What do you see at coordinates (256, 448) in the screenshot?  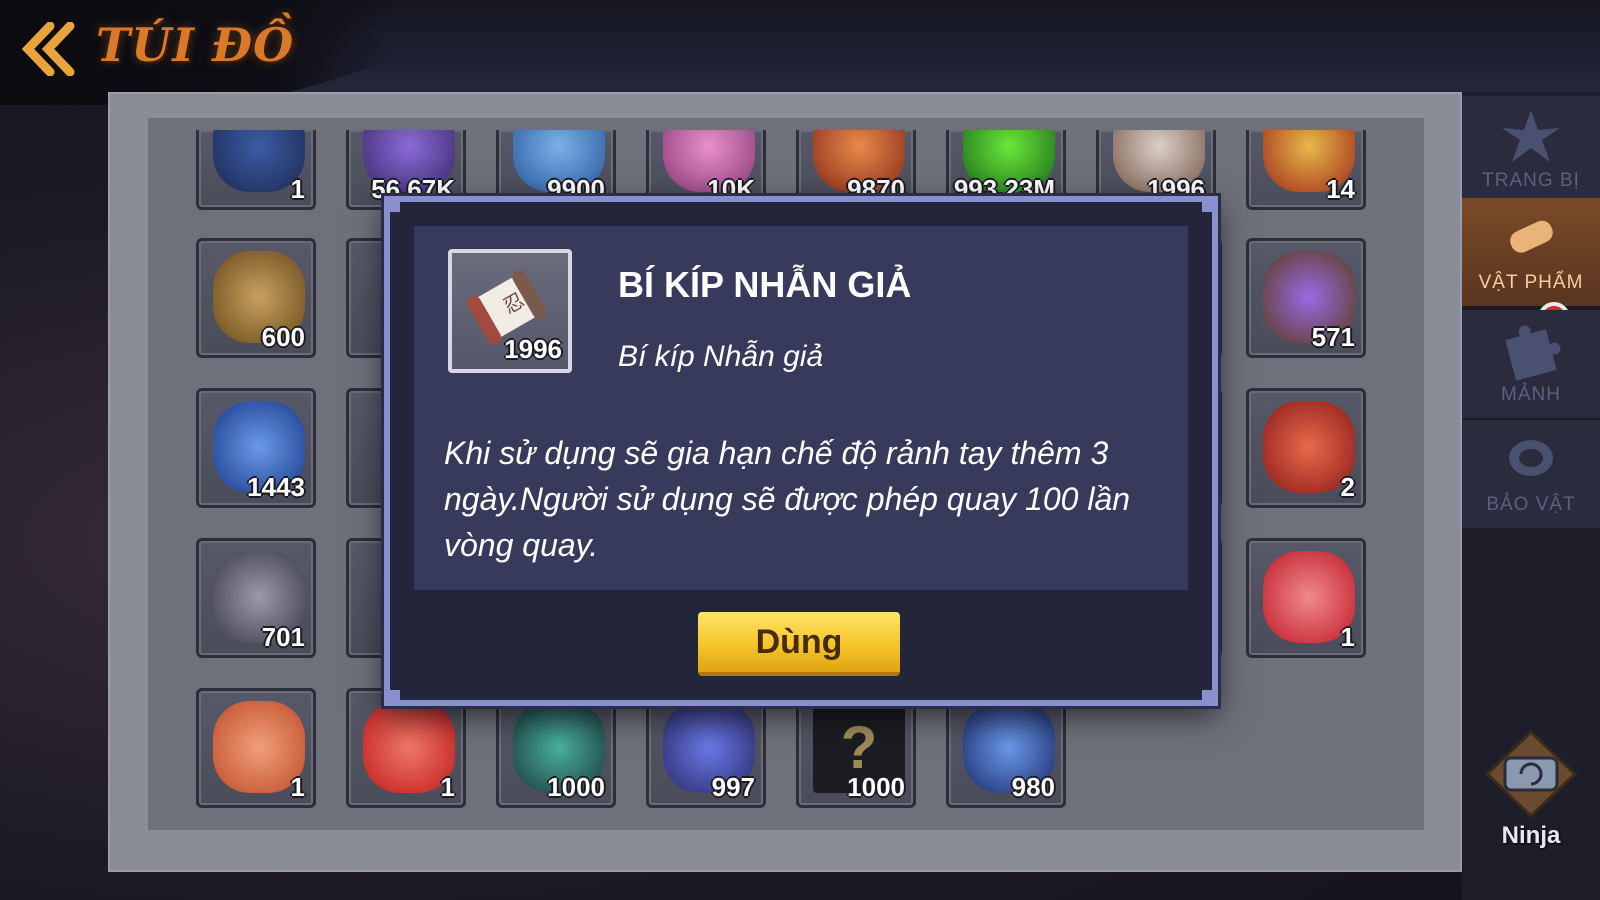 I see `inventory-slot: 1443` at bounding box center [256, 448].